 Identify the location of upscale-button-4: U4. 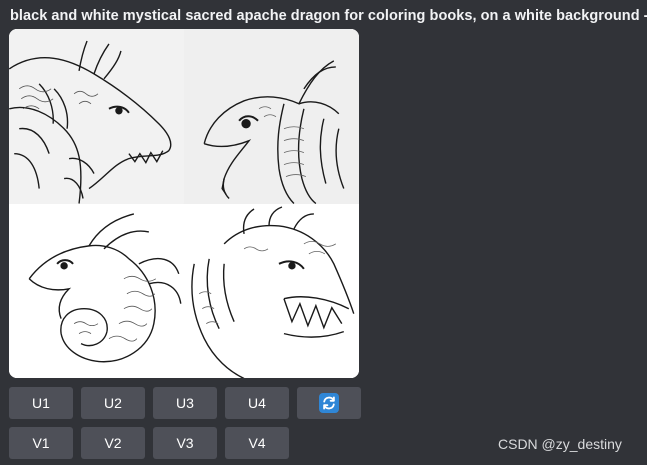
(257, 403).